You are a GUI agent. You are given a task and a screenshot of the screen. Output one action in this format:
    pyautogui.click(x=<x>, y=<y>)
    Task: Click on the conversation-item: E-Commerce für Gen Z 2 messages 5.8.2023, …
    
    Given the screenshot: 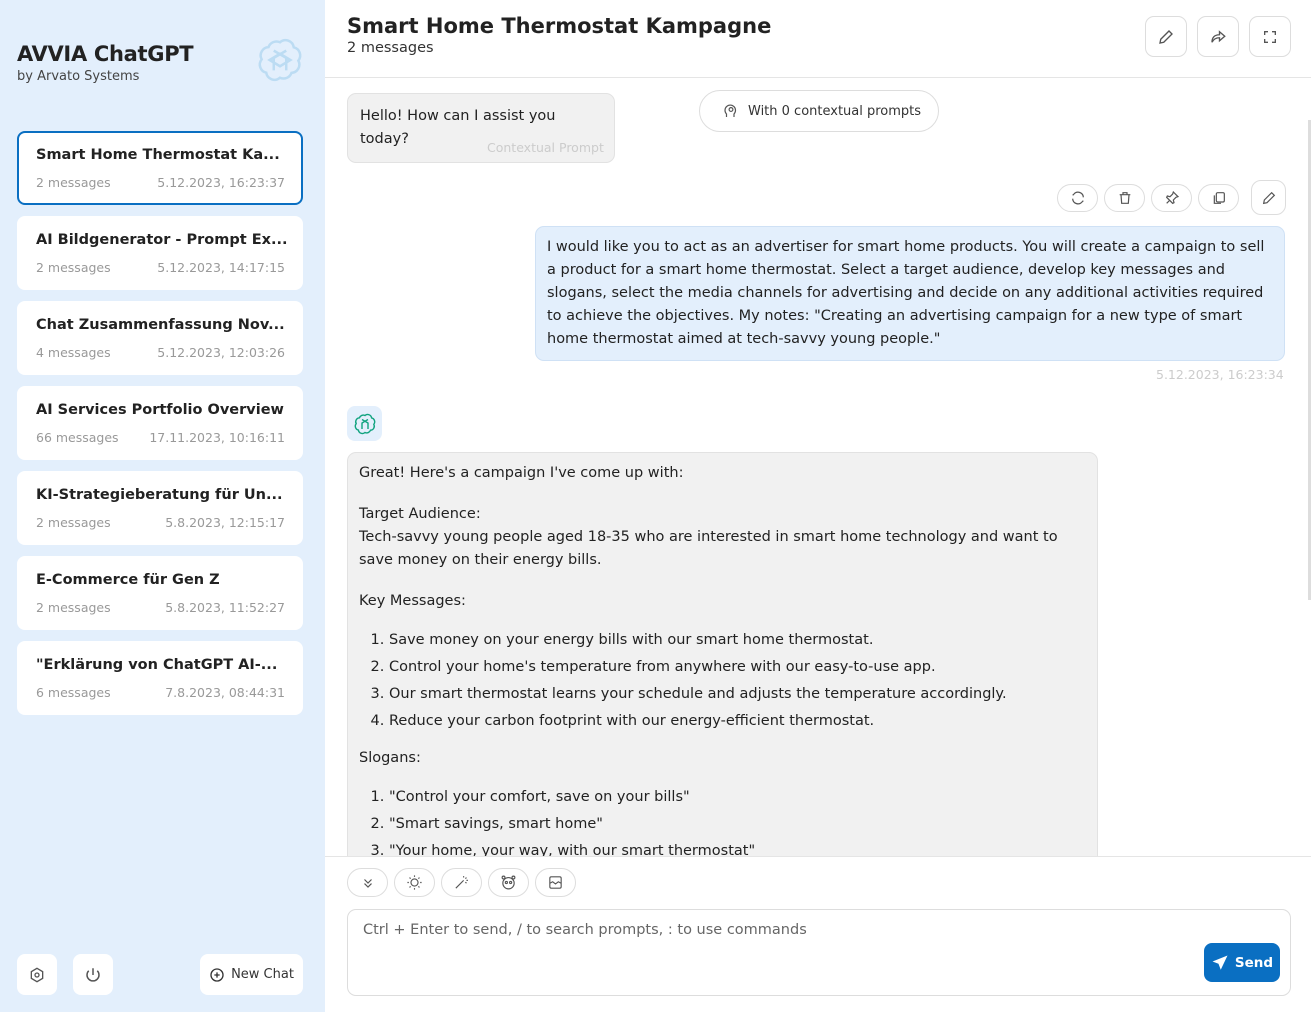 What is the action you would take?
    pyautogui.click(x=160, y=593)
    